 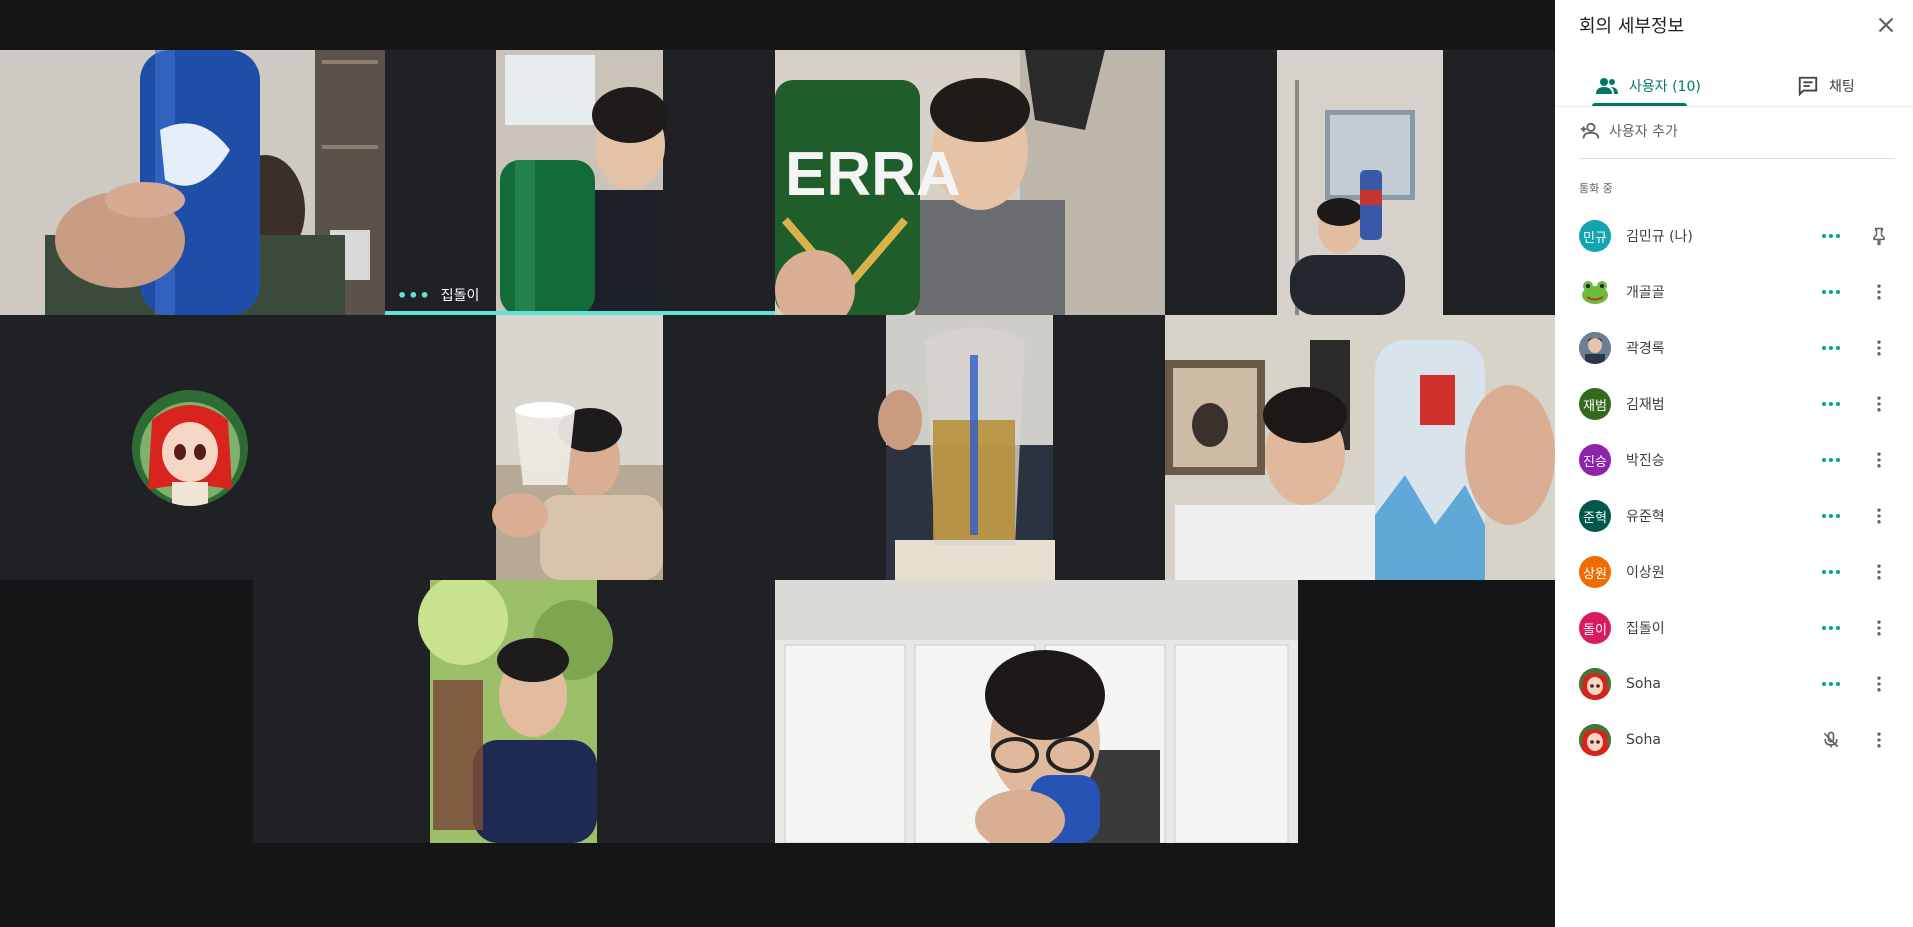 What do you see at coordinates (1734, 404) in the screenshot?
I see `participant-row: 재범 김재범` at bounding box center [1734, 404].